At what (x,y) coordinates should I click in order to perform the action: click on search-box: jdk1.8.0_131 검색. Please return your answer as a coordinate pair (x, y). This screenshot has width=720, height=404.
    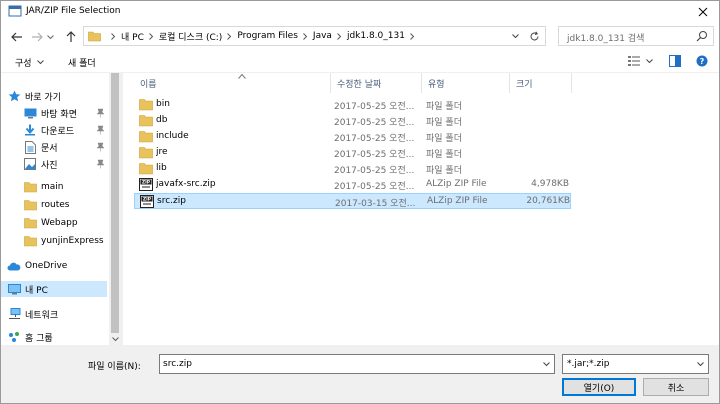
    Looking at the image, I should click on (636, 36).